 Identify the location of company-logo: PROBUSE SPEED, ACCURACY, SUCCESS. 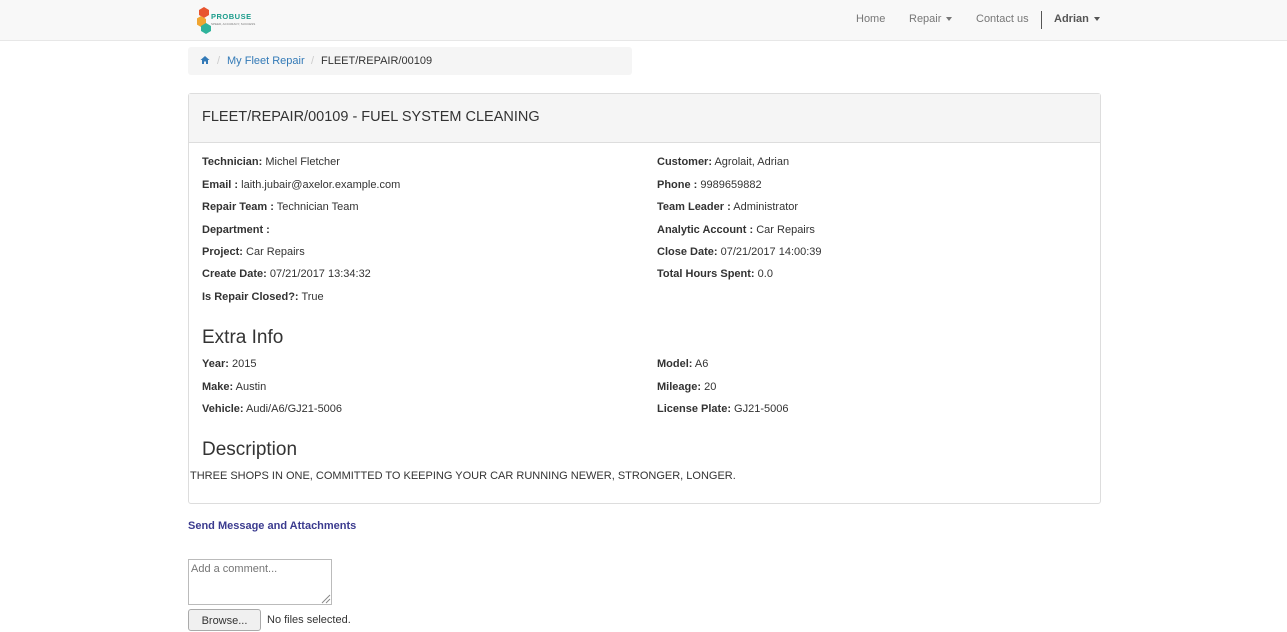
(227, 20).